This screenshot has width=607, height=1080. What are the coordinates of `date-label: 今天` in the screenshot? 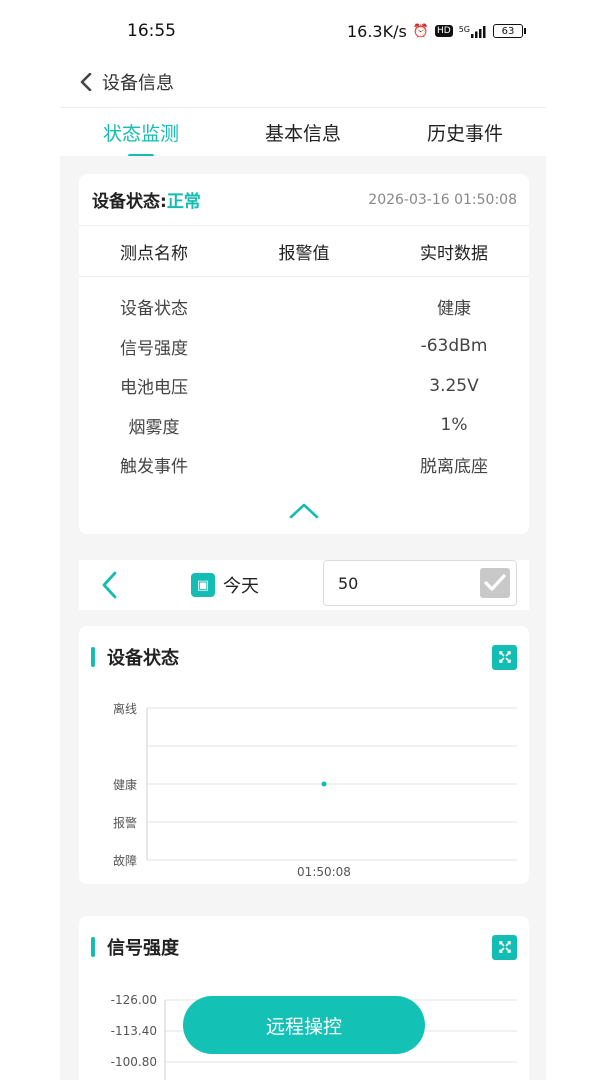 It's located at (241, 586).